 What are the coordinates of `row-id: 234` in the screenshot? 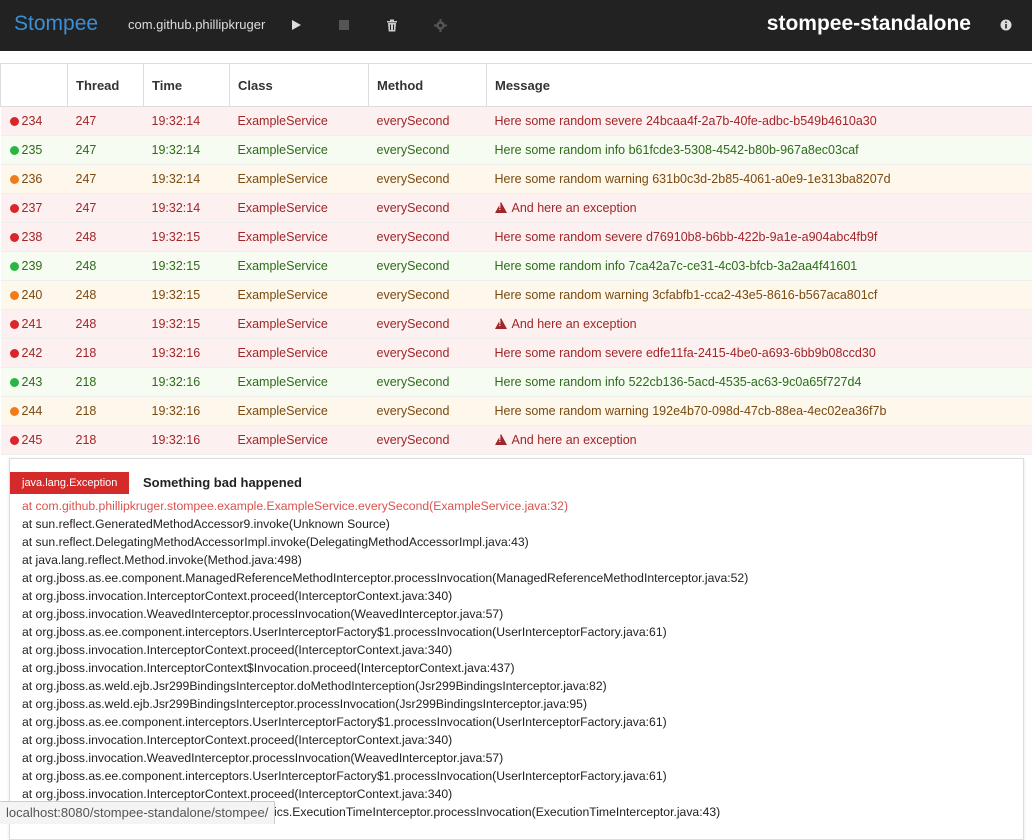 It's located at (32, 121).